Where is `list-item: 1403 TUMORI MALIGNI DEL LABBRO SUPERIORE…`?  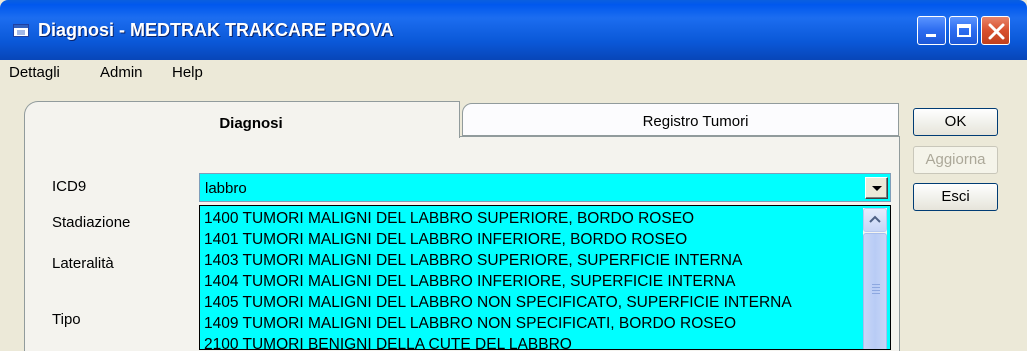 list-item: 1403 TUMORI MALIGNI DEL LABBRO SUPERIORE… is located at coordinates (531, 260).